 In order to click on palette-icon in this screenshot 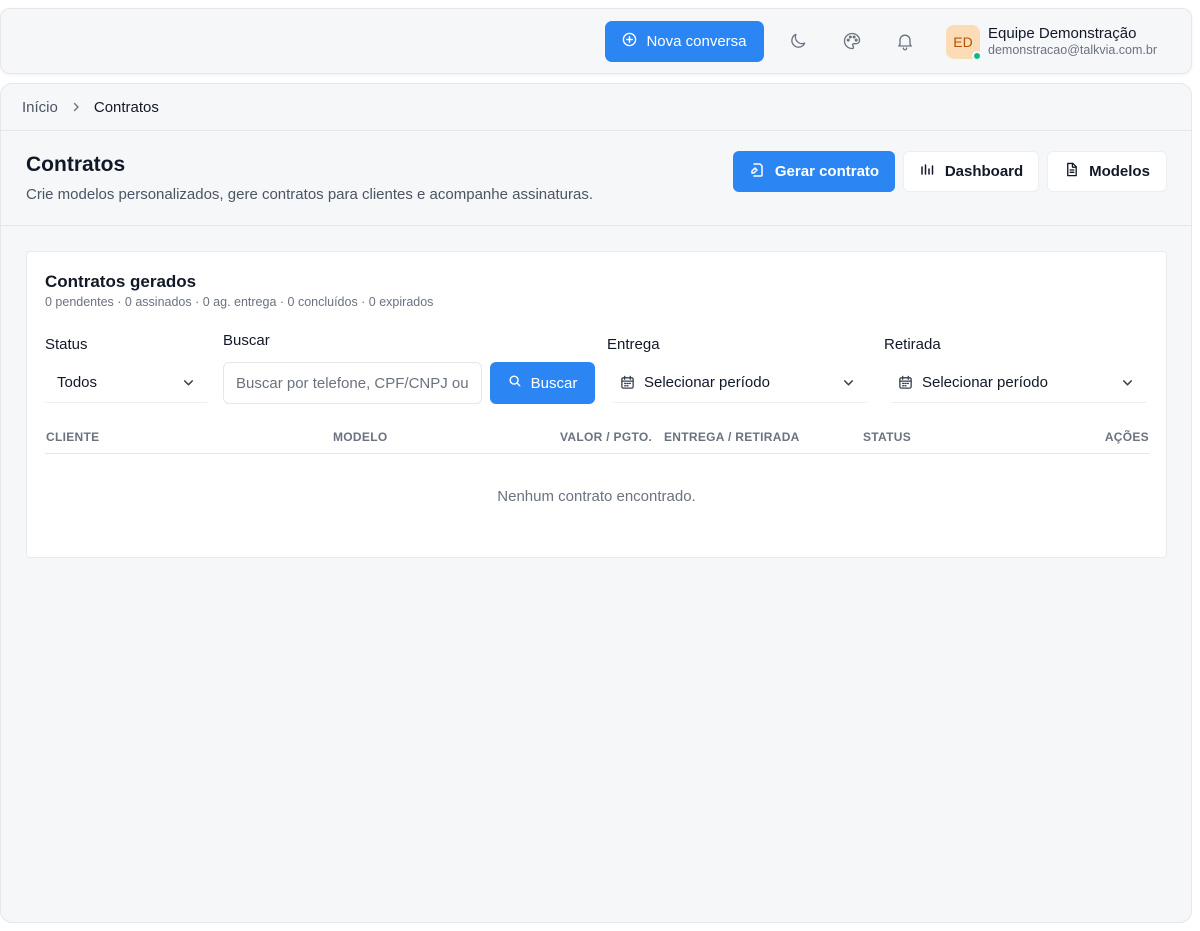, I will do `click(852, 41)`.